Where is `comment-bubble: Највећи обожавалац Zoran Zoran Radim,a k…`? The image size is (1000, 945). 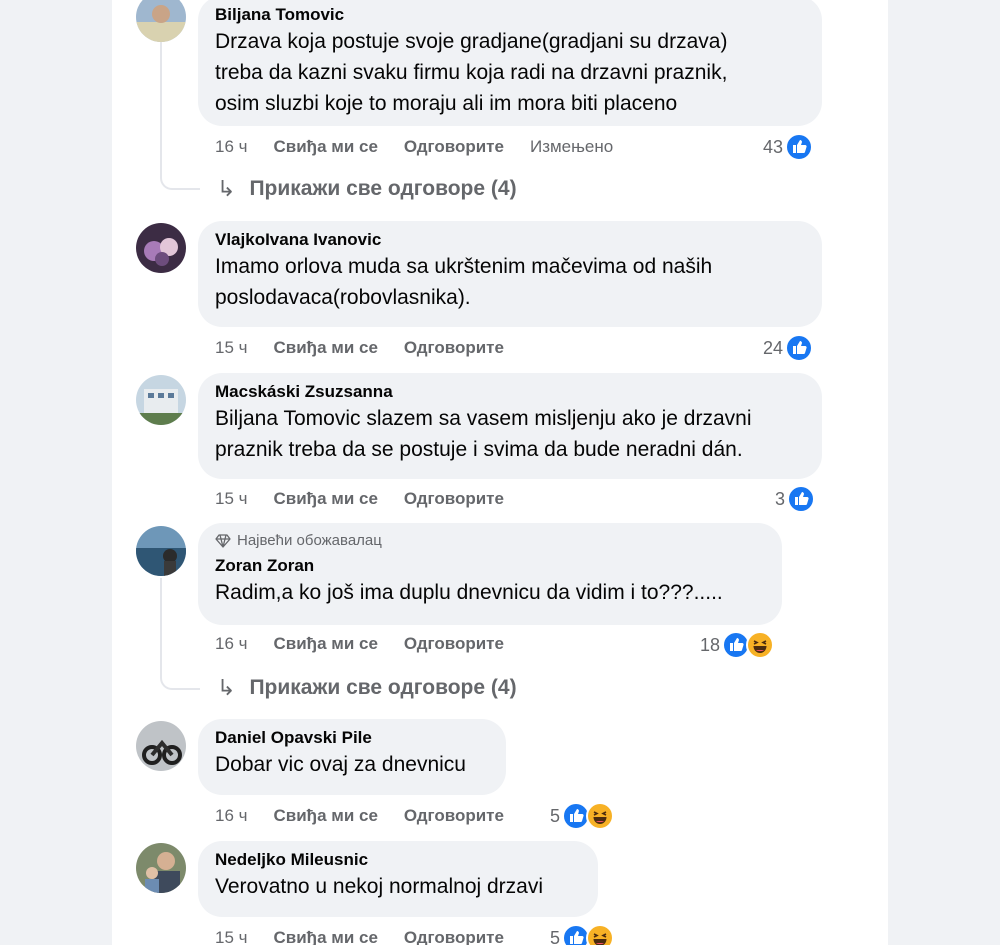
comment-bubble: Највећи обожавалац Zoran Zoran Radim,a k… is located at coordinates (490, 574).